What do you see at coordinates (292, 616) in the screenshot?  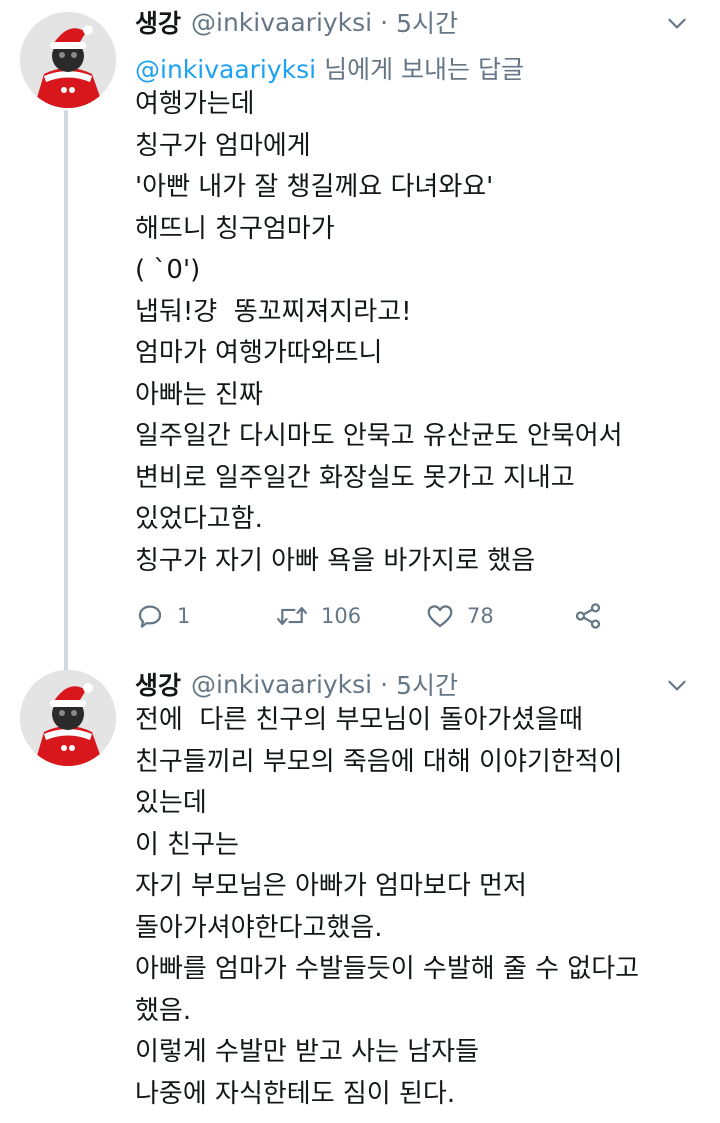 I see `retweet-icon` at bounding box center [292, 616].